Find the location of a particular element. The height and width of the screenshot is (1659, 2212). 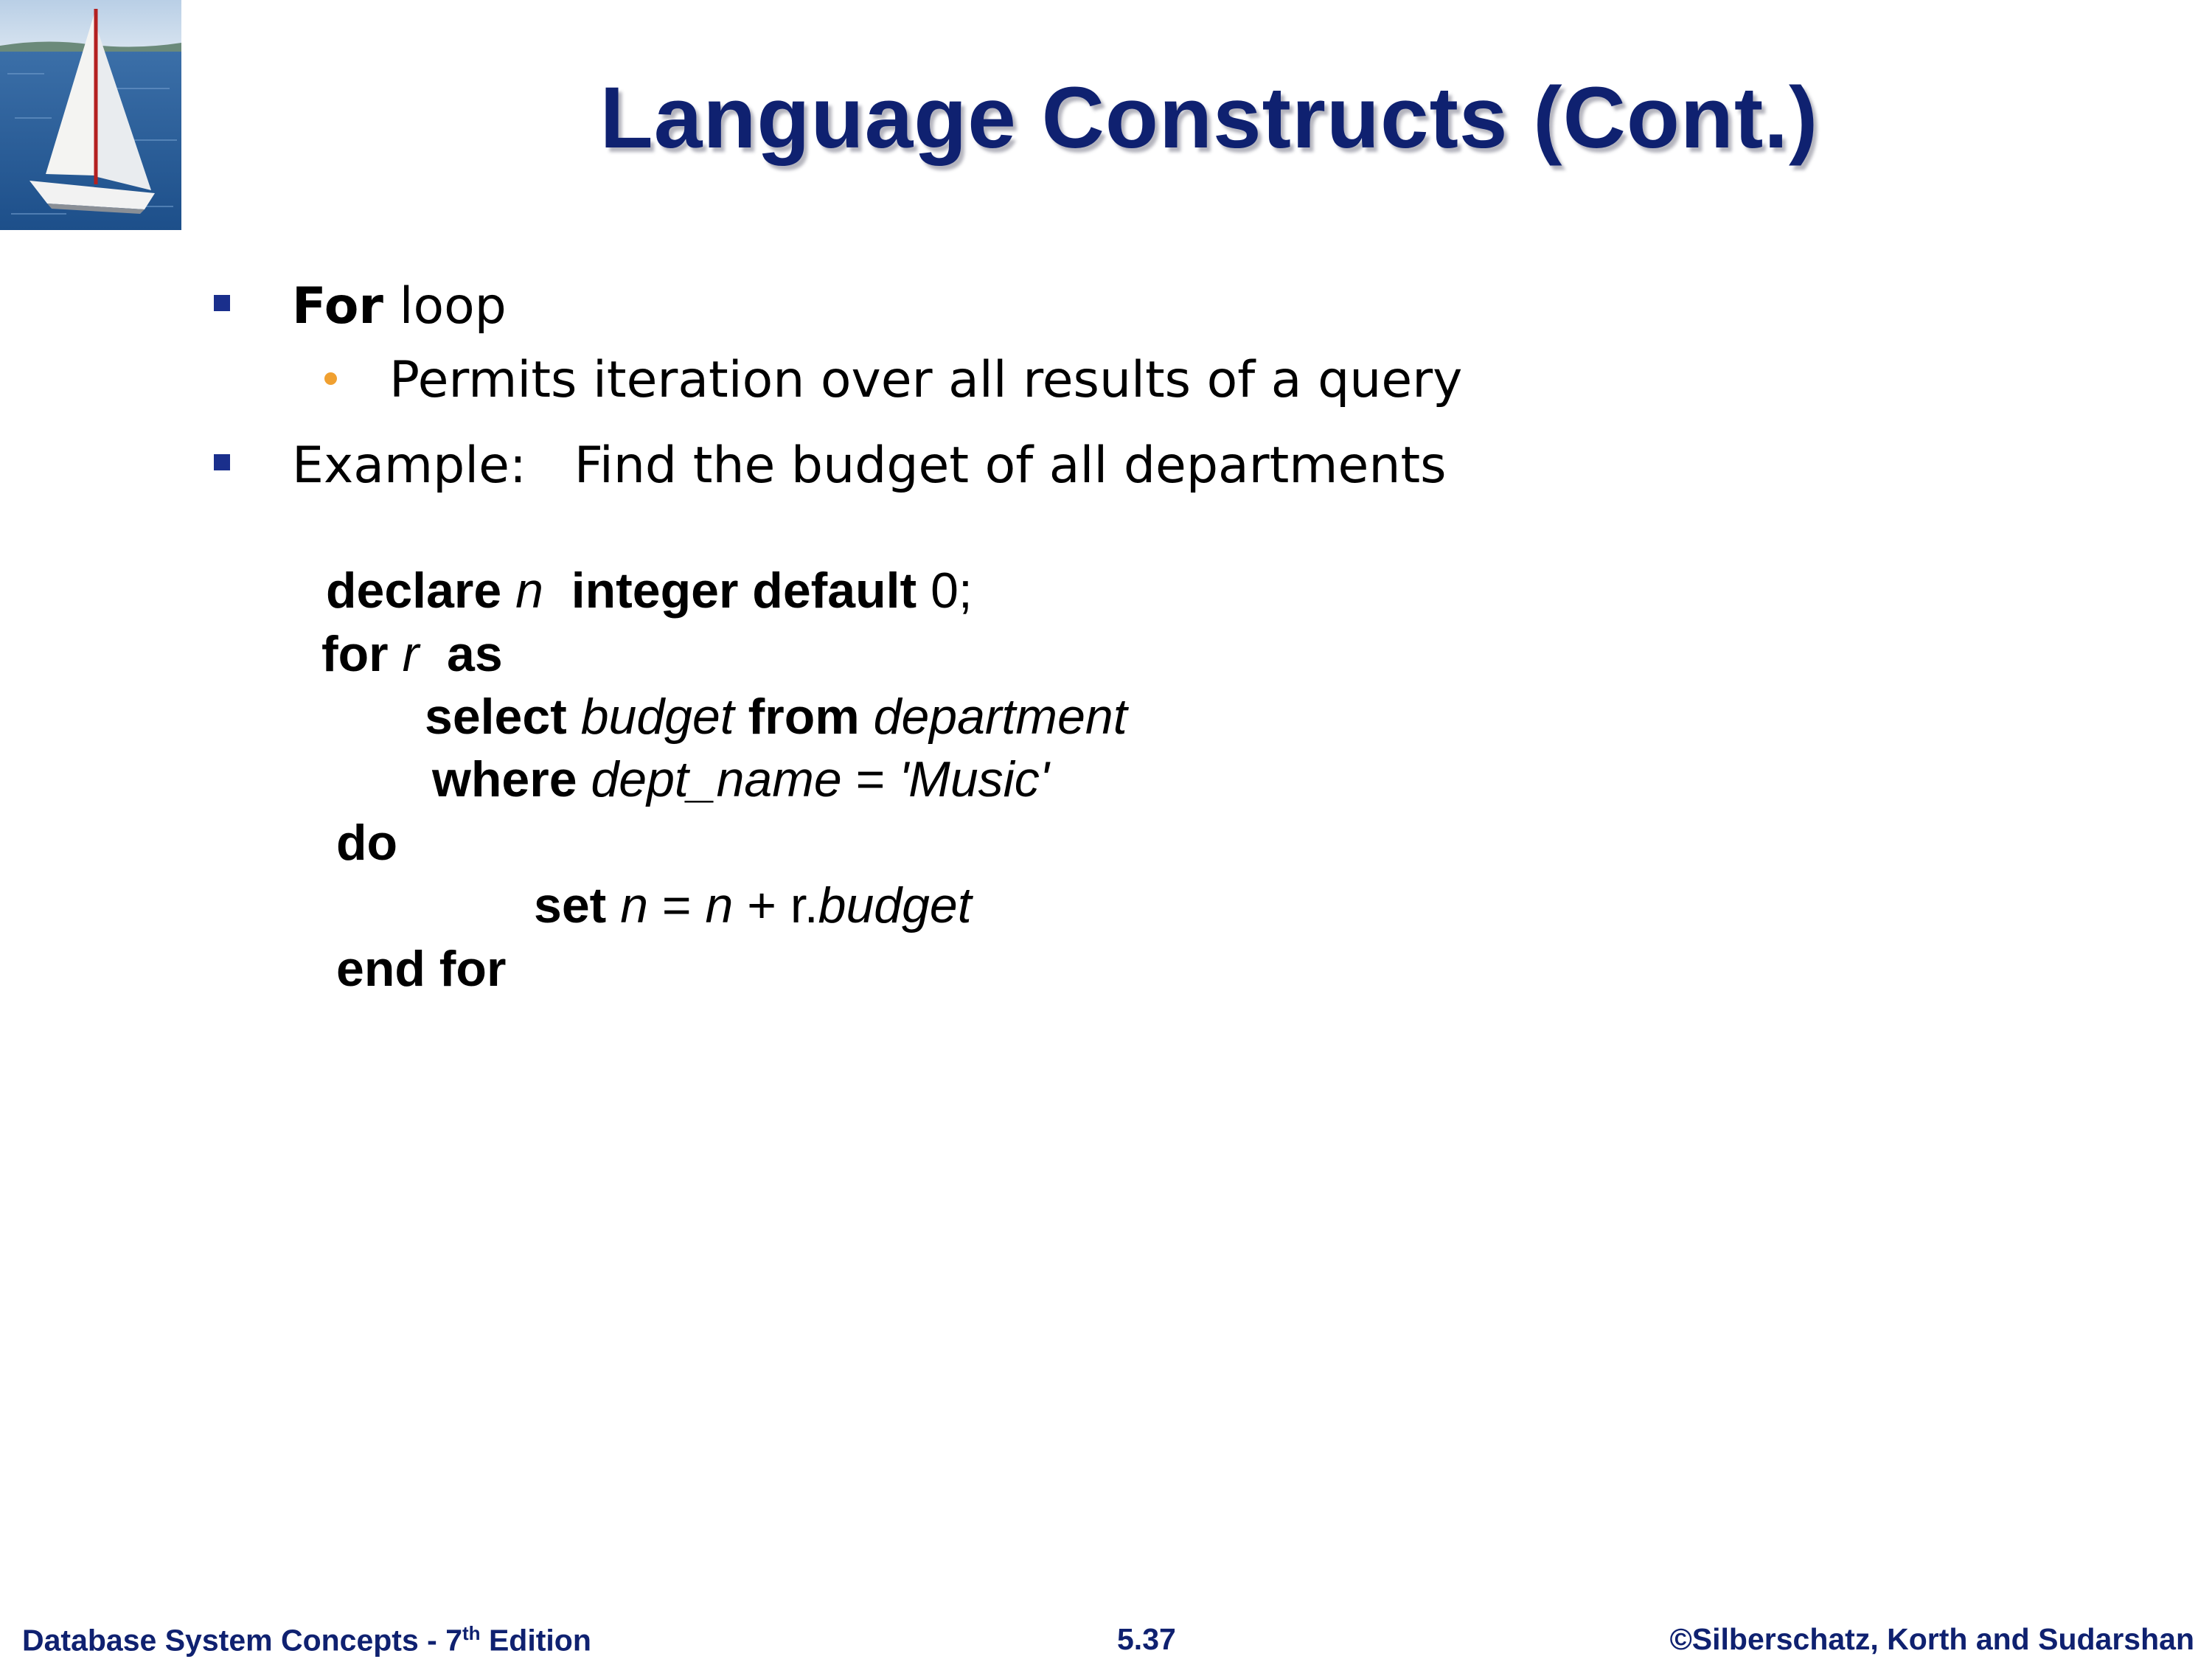

footer-title-text: Database System Concepts - 7 is located at coordinates (242, 1640).